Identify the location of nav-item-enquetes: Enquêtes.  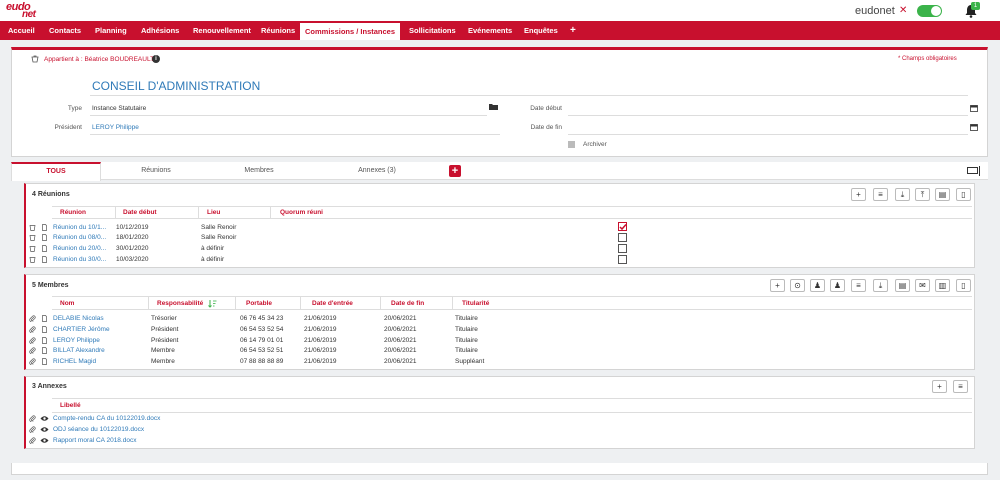
(541, 30).